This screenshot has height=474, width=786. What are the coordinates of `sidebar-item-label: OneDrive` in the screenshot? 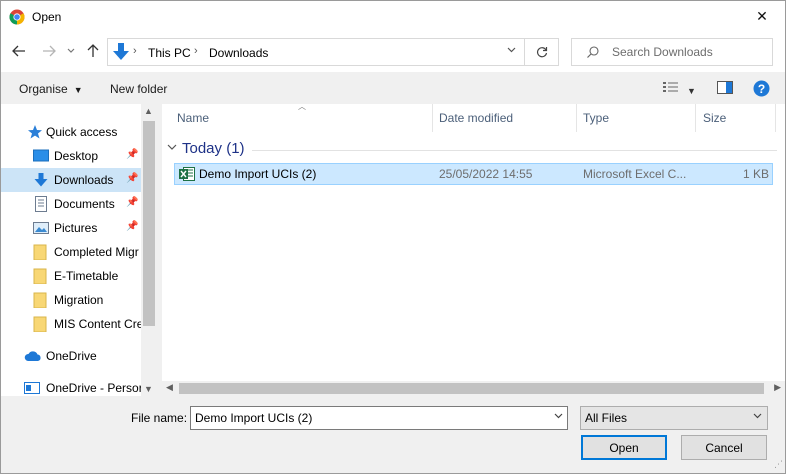 It's located at (71, 356).